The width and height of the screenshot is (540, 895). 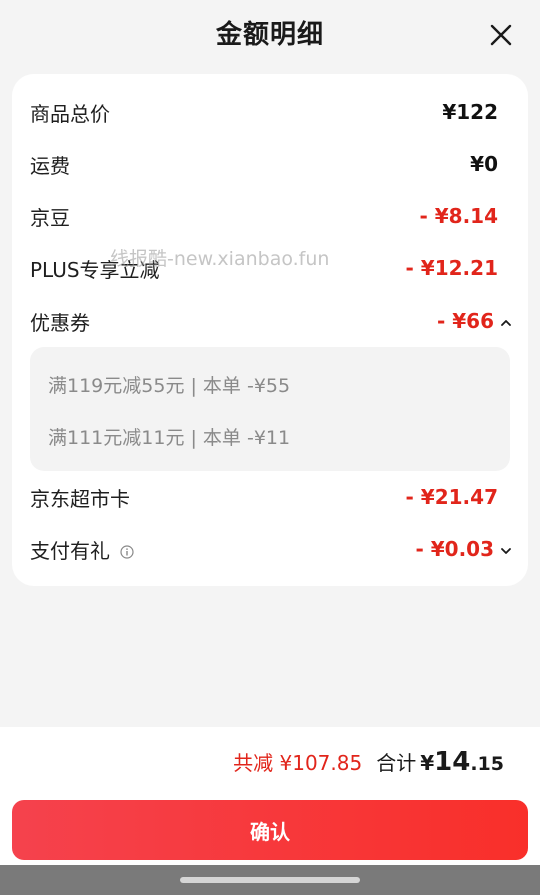 I want to click on coupon-amount-group: - ¥66, so click(x=474, y=321).